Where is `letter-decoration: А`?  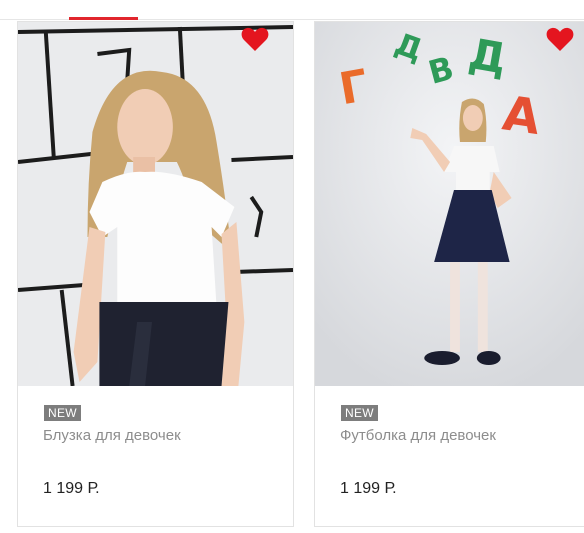 letter-decoration: А is located at coordinates (521, 116).